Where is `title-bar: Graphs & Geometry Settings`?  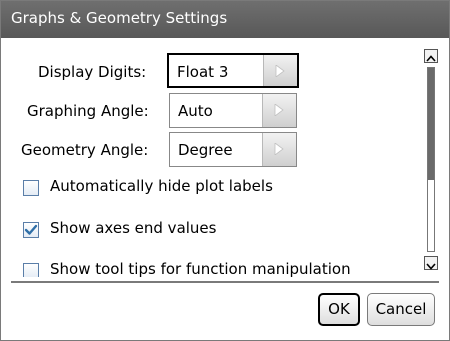
title-bar: Graphs & Geometry Settings is located at coordinates (225, 19).